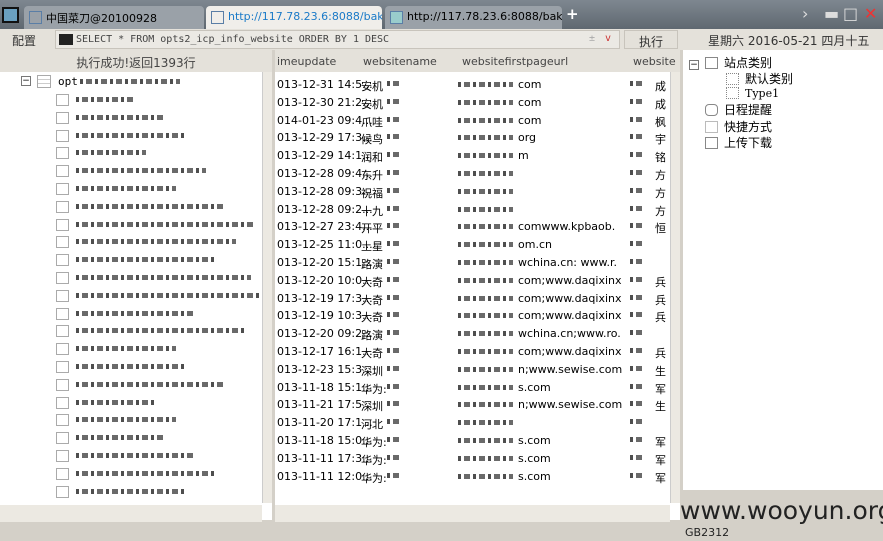 The image size is (883, 541). Describe the element at coordinates (472, 352) in the screenshot. I see `table-row: 013-12-17 16:1... 大奇 com;www.daqixinx 兵` at that location.